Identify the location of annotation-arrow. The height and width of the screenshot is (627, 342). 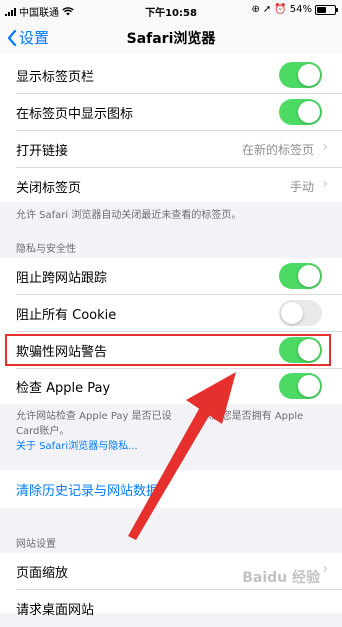
(182, 456).